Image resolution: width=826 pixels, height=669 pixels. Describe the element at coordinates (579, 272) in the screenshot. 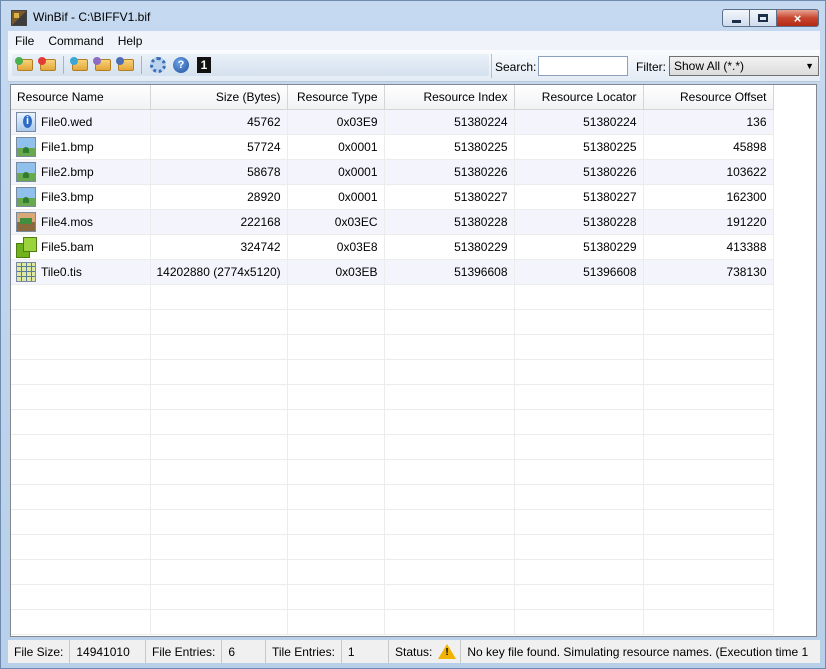

I see `cell-locator: 51396608` at that location.